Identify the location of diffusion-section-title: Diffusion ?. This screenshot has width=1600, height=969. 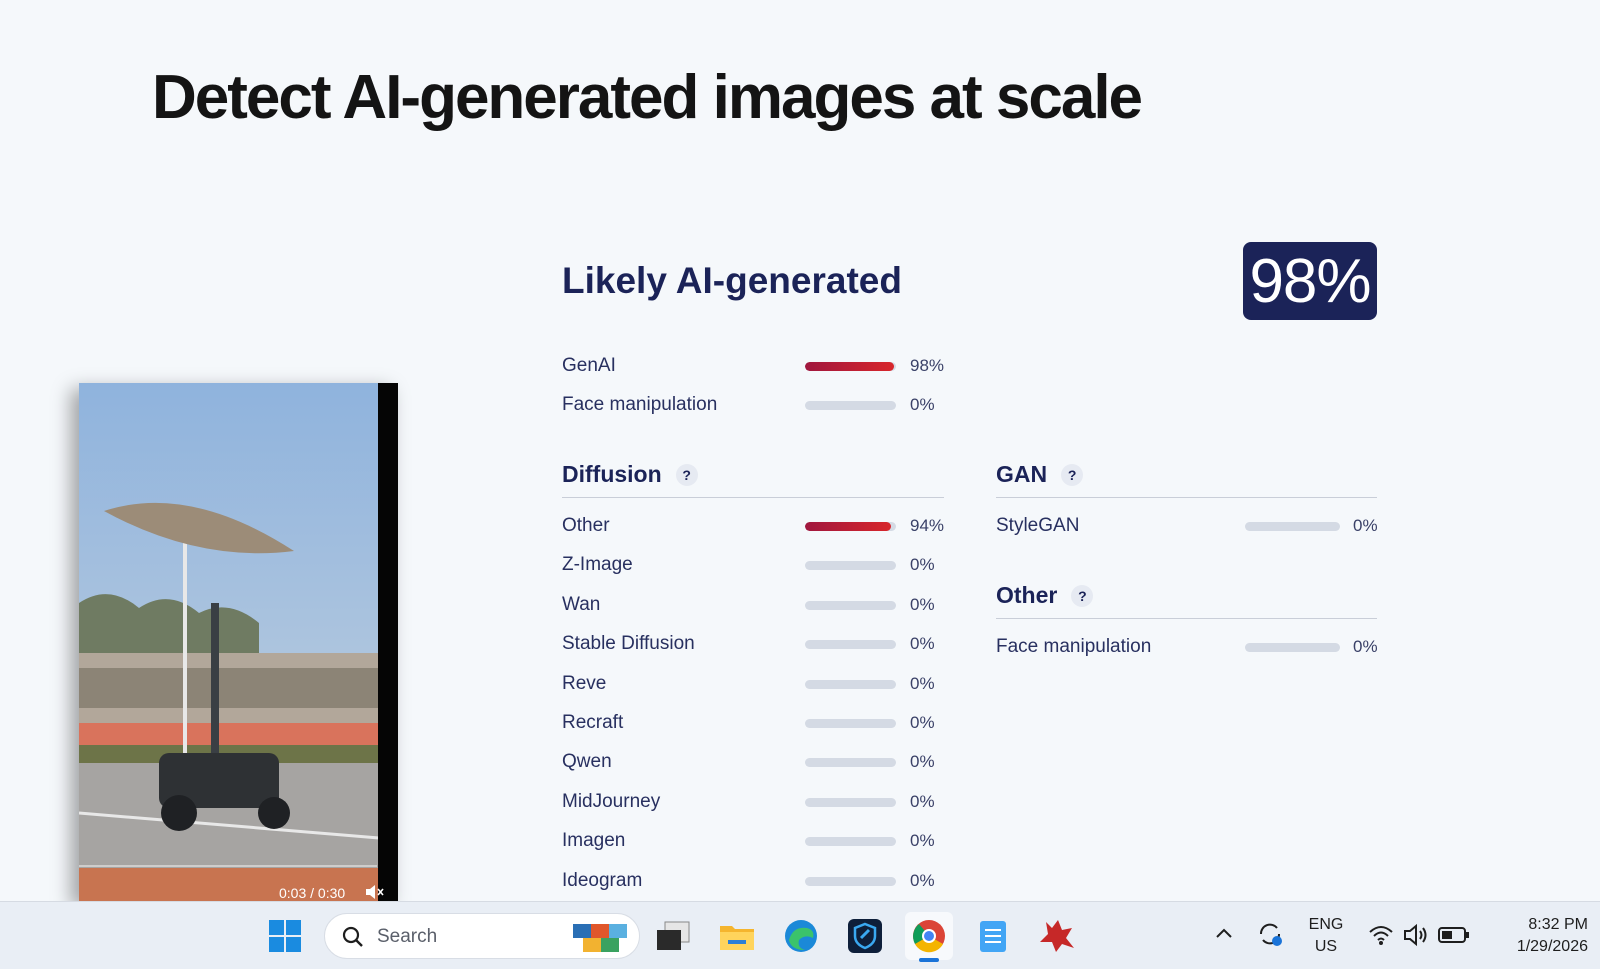
(630, 474).